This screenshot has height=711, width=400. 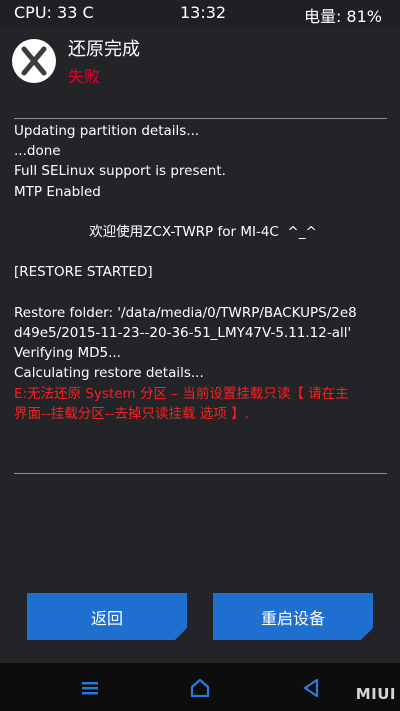 I want to click on reboot-button: 重启设备, so click(x=293, y=616).